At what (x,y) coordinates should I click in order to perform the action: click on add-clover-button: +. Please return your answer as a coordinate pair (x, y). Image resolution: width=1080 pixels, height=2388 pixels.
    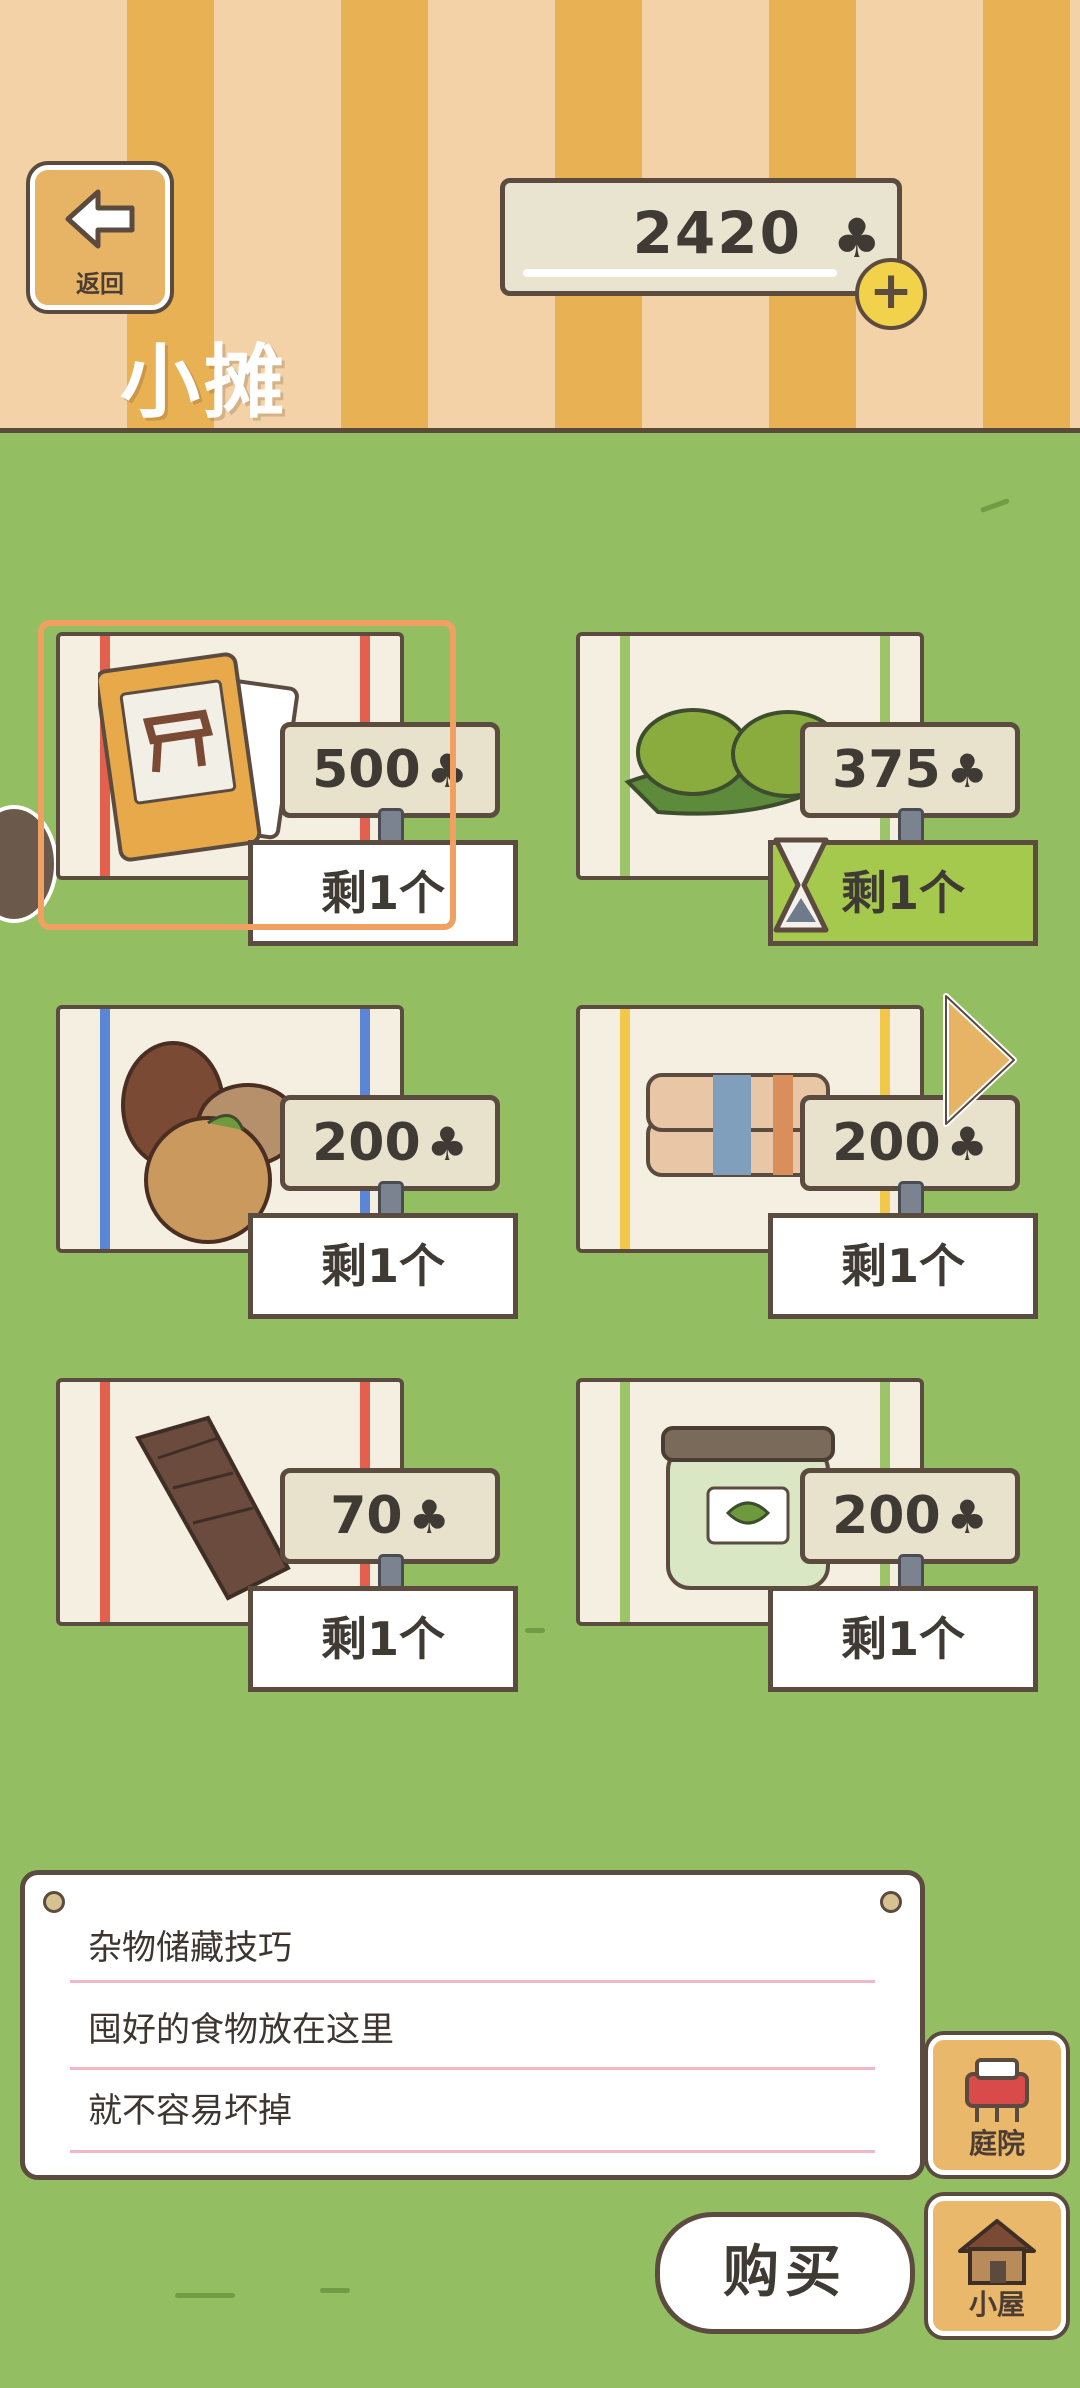
    Looking at the image, I should click on (891, 294).